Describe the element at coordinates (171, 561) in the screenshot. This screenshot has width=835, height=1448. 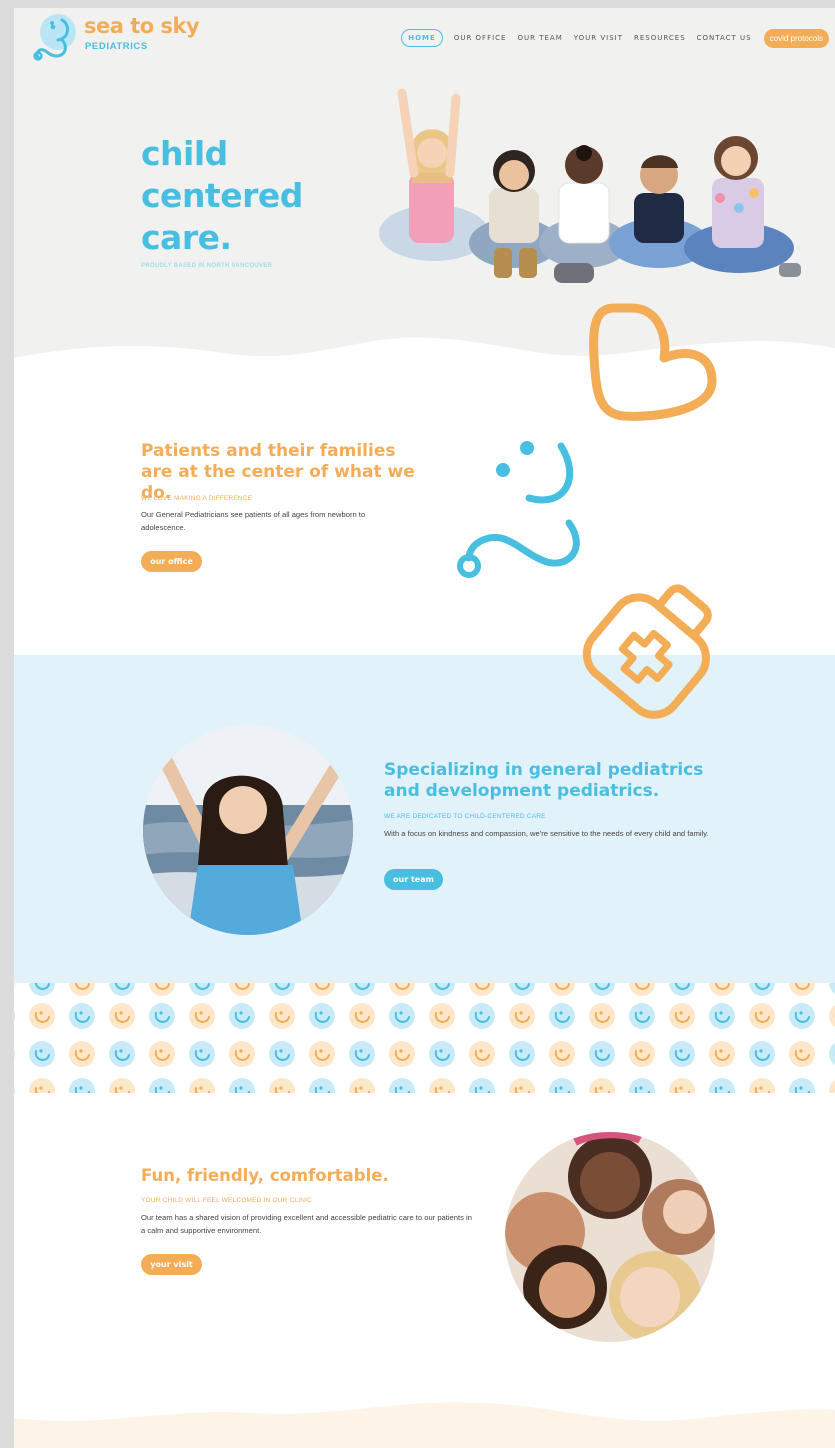
I see `our-office-button: our office` at that location.